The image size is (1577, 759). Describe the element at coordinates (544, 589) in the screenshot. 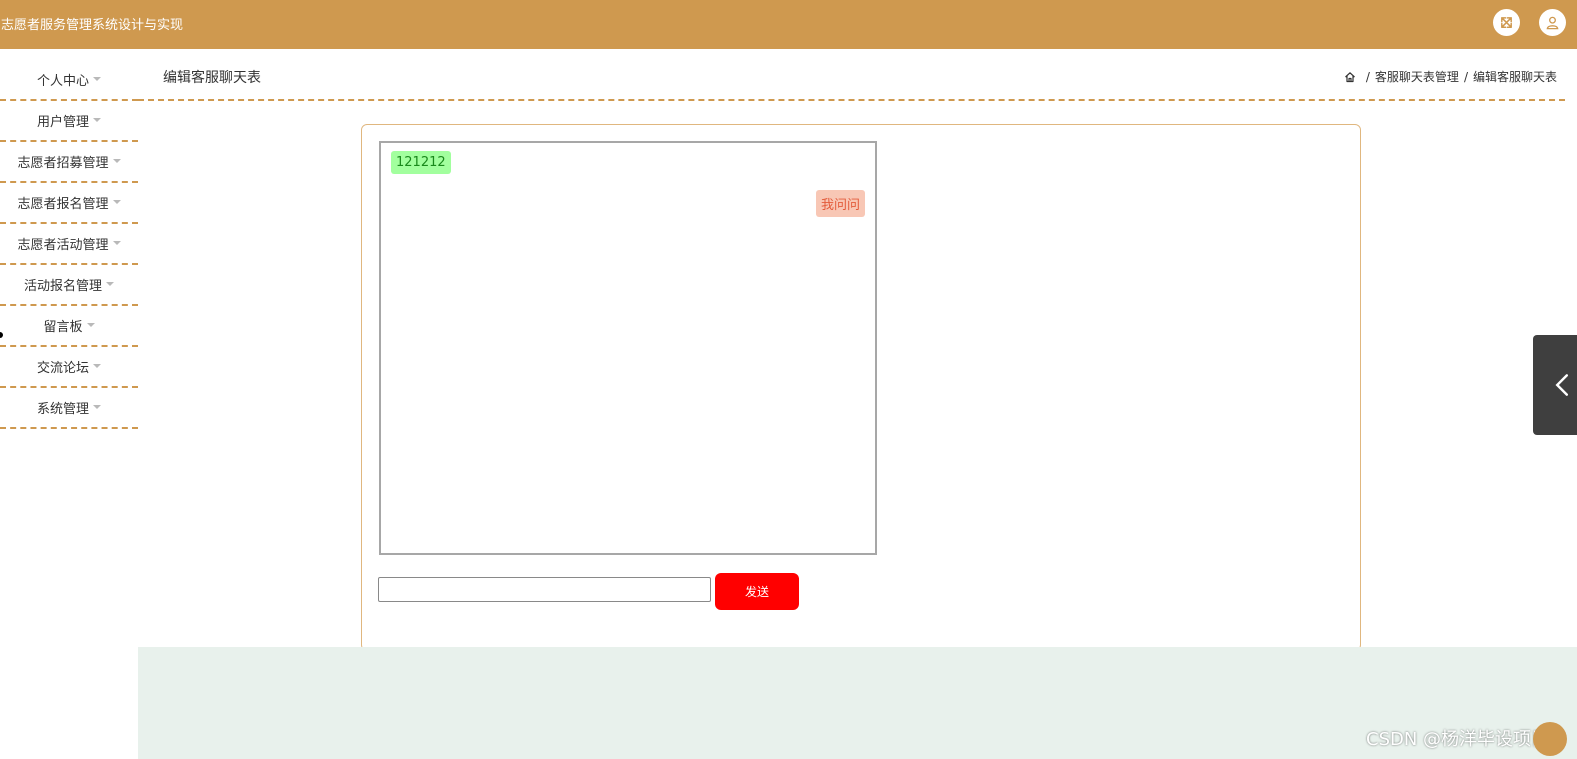

I see `chat-message-input` at that location.